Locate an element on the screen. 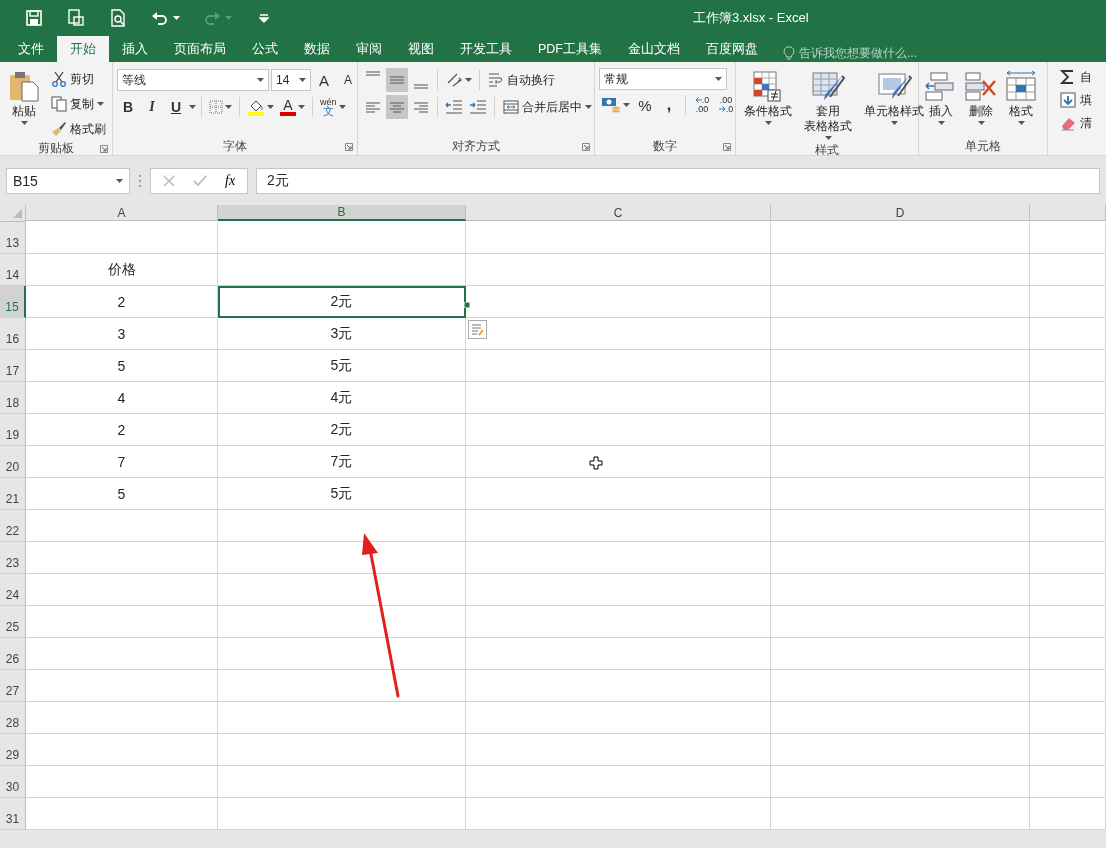 The height and width of the screenshot is (848, 1106). ribbon-tab: 页面布局 is located at coordinates (200, 49).